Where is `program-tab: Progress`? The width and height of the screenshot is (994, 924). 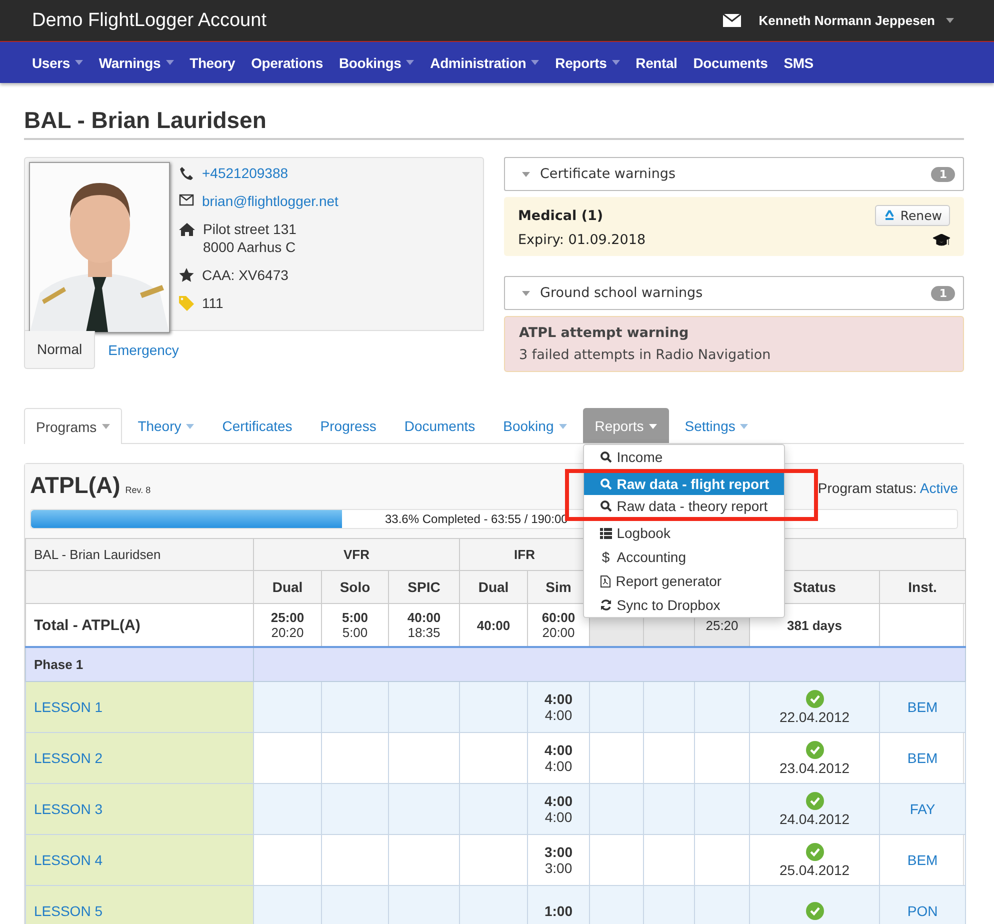
program-tab: Progress is located at coordinates (348, 425).